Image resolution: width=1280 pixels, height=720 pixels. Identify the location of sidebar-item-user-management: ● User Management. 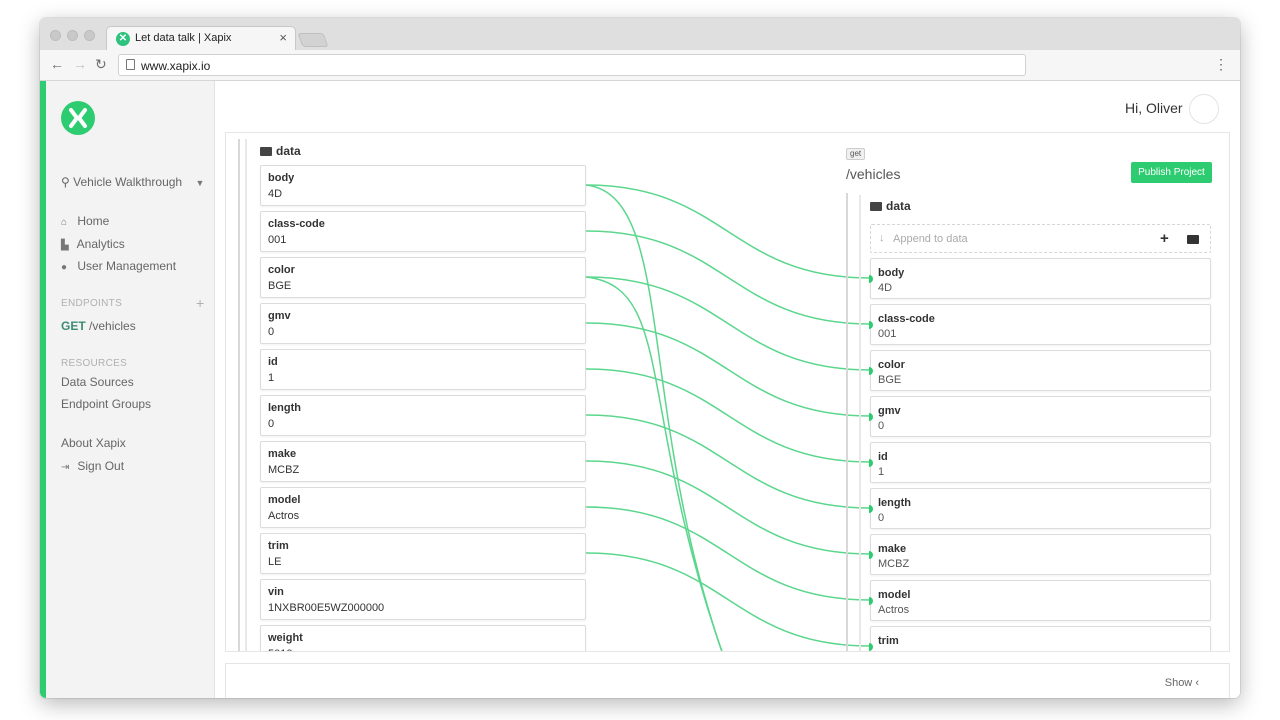
(118, 266).